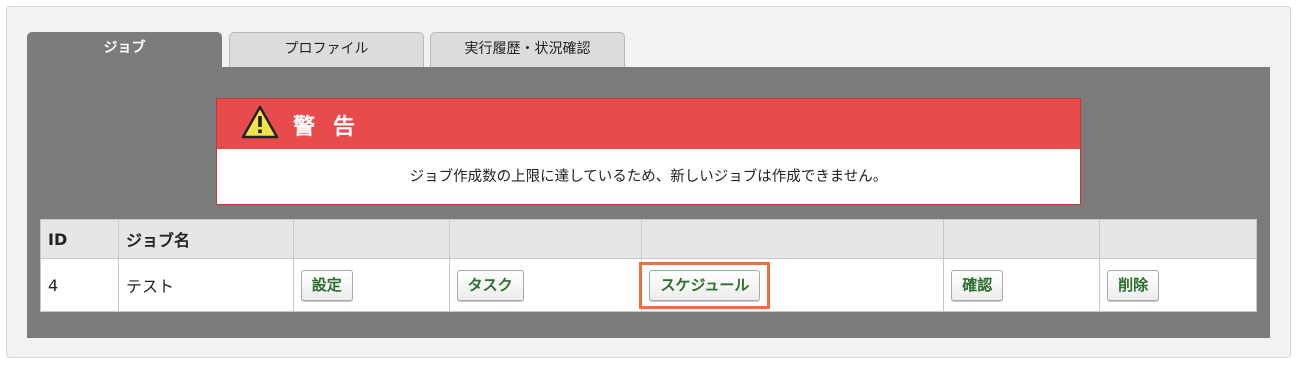  I want to click on cell-settings: 設定, so click(371, 285).